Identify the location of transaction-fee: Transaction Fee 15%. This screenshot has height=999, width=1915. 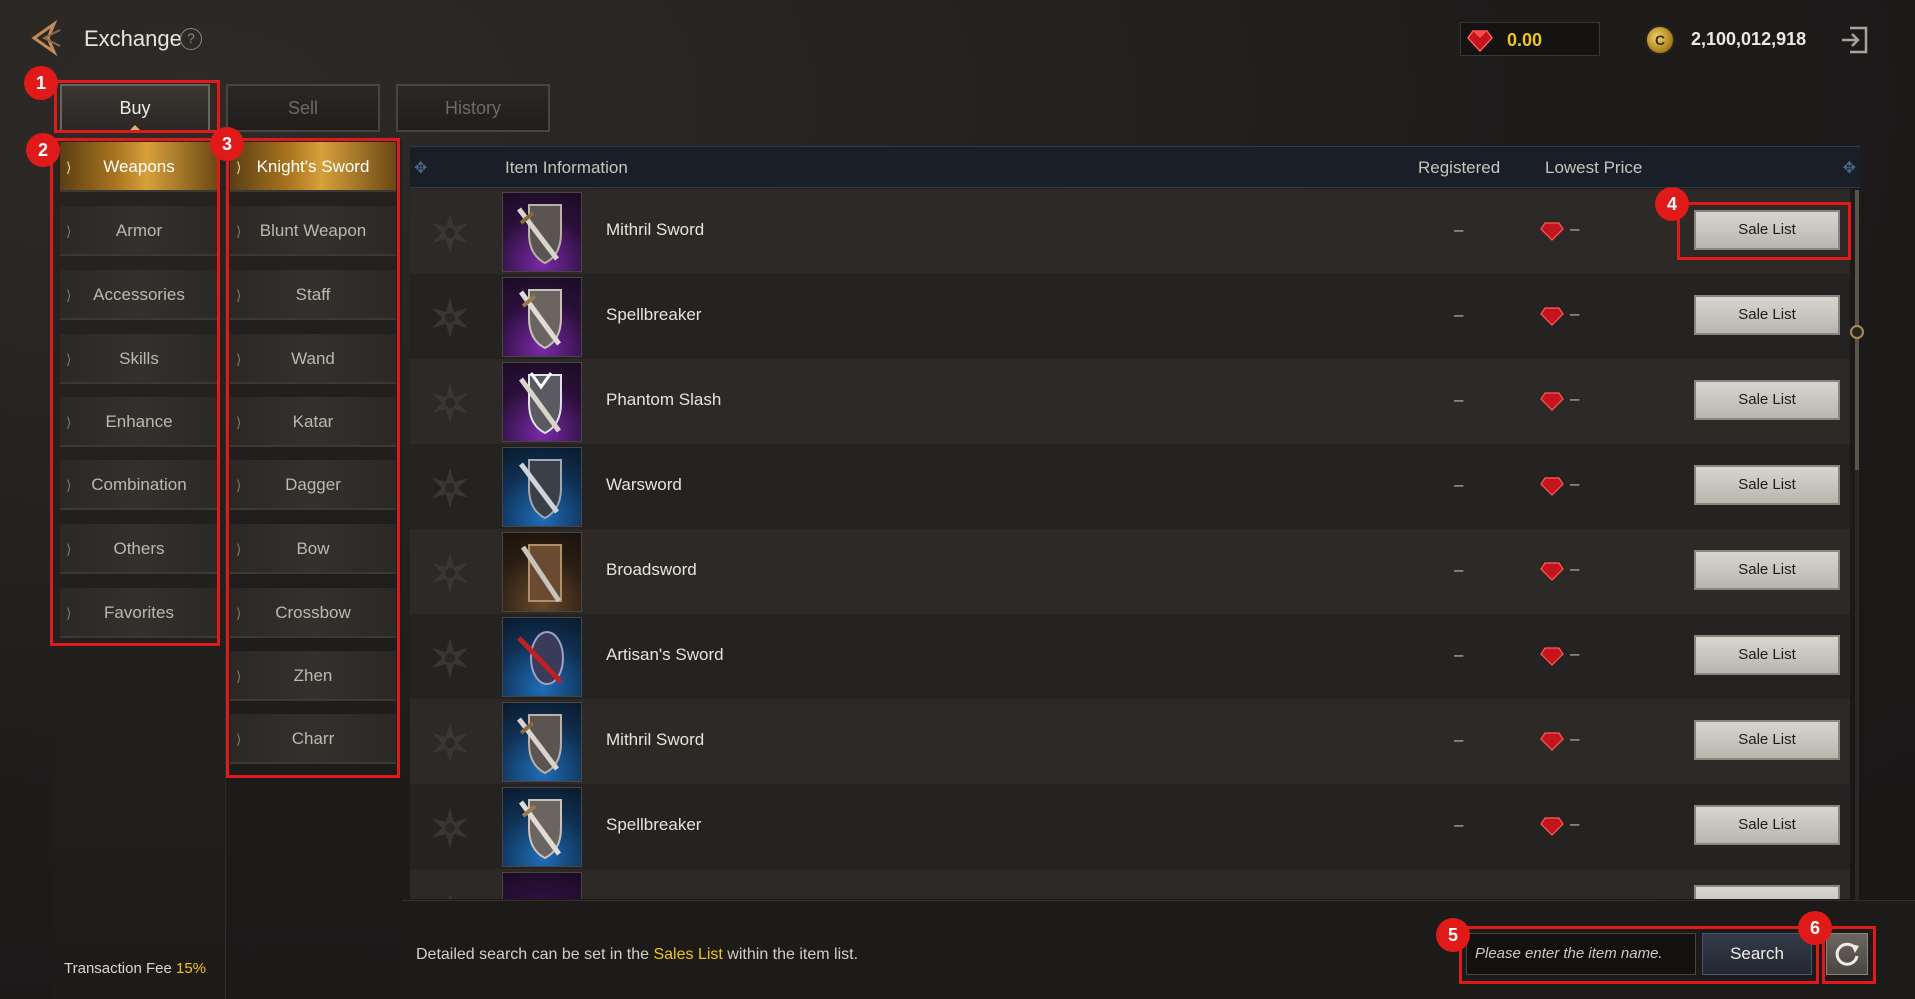
(135, 968).